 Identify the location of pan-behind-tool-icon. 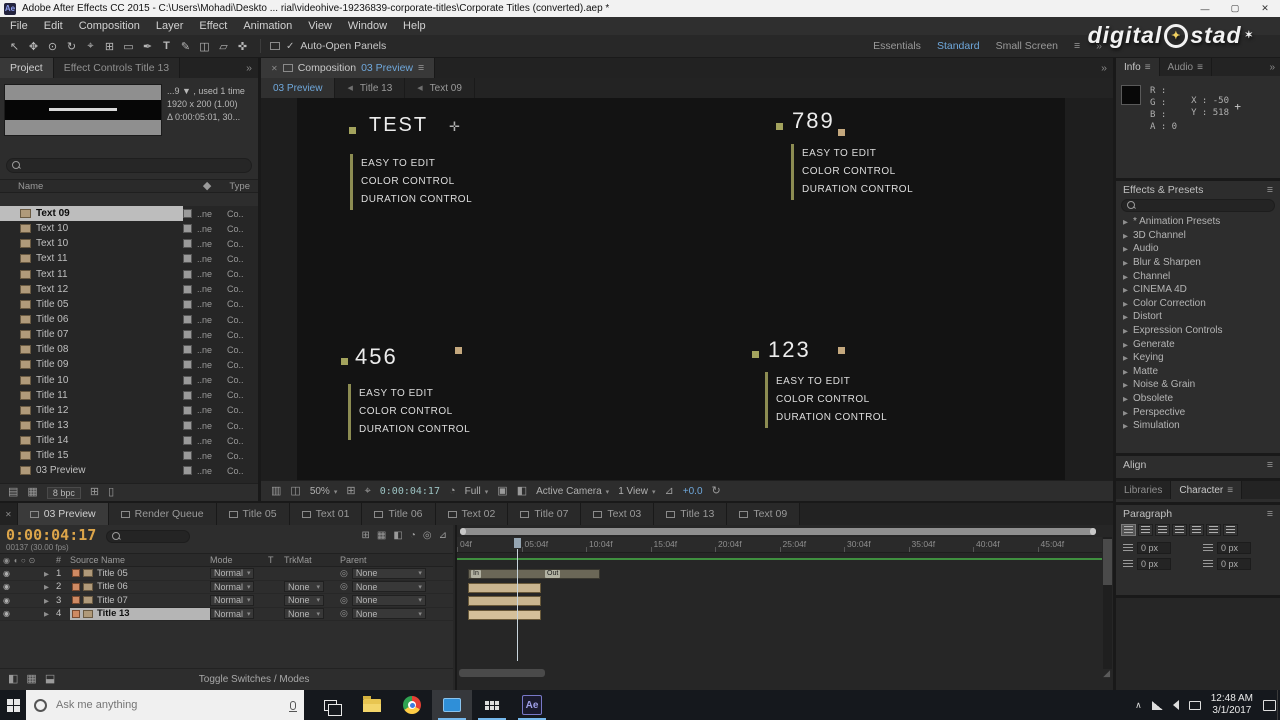
(109, 46).